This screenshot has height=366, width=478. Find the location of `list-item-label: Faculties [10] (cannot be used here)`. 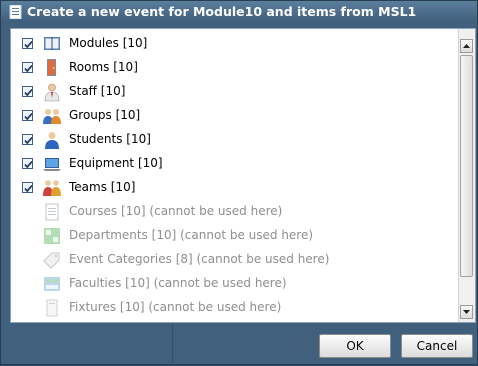

list-item-label: Faculties [10] (cannot be used here) is located at coordinates (178, 283).